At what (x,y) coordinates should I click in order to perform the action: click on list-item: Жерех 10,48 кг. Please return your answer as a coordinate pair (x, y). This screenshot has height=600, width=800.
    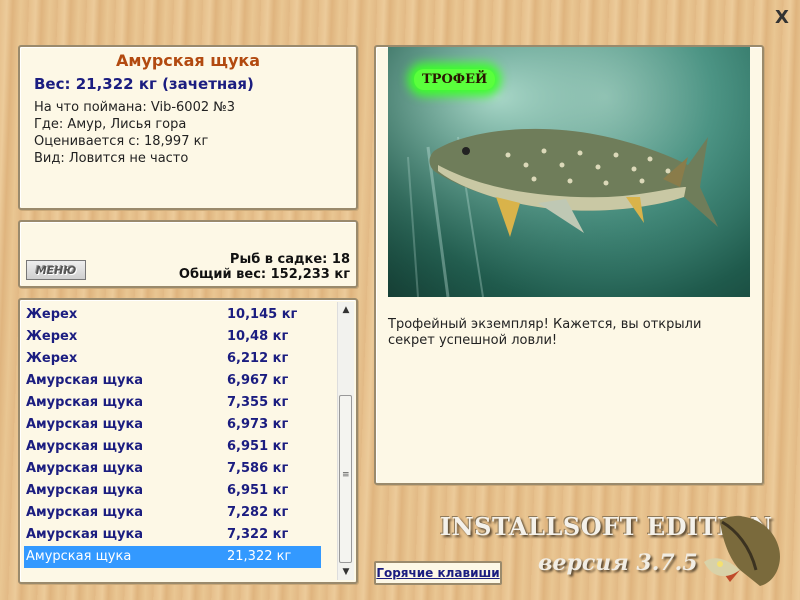
    Looking at the image, I should click on (172, 337).